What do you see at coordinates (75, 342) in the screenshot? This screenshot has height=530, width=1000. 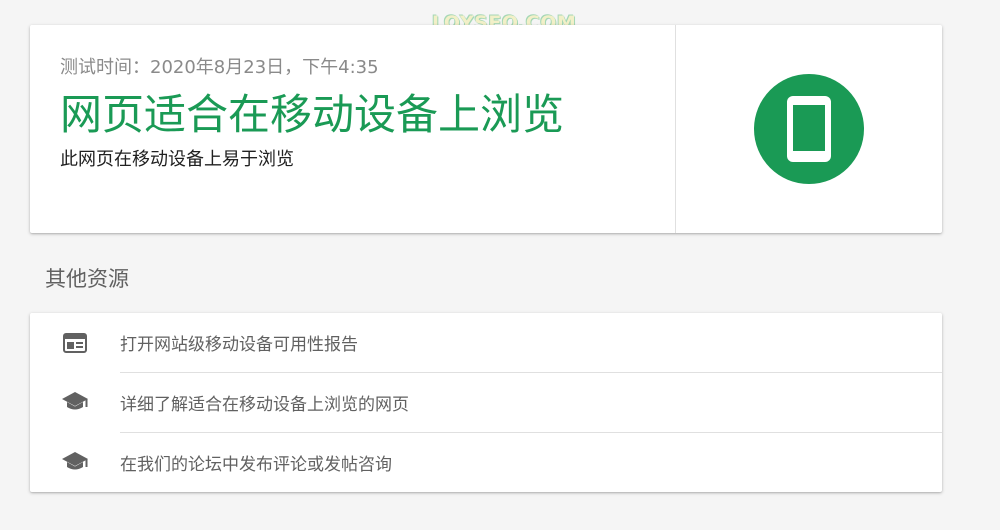 I see `report-icon` at bounding box center [75, 342].